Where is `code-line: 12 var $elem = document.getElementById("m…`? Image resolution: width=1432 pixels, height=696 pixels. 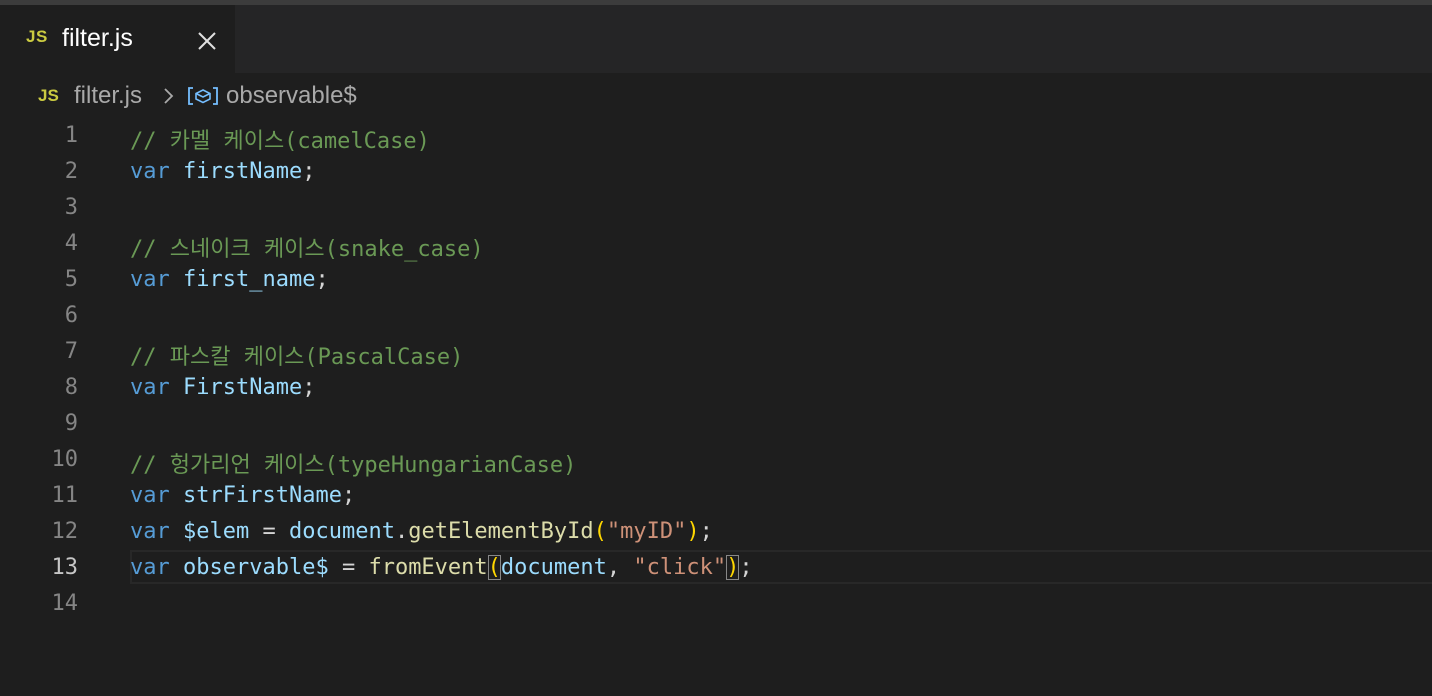 code-line: 12 var $elem = document.getElementById("m… is located at coordinates (716, 532).